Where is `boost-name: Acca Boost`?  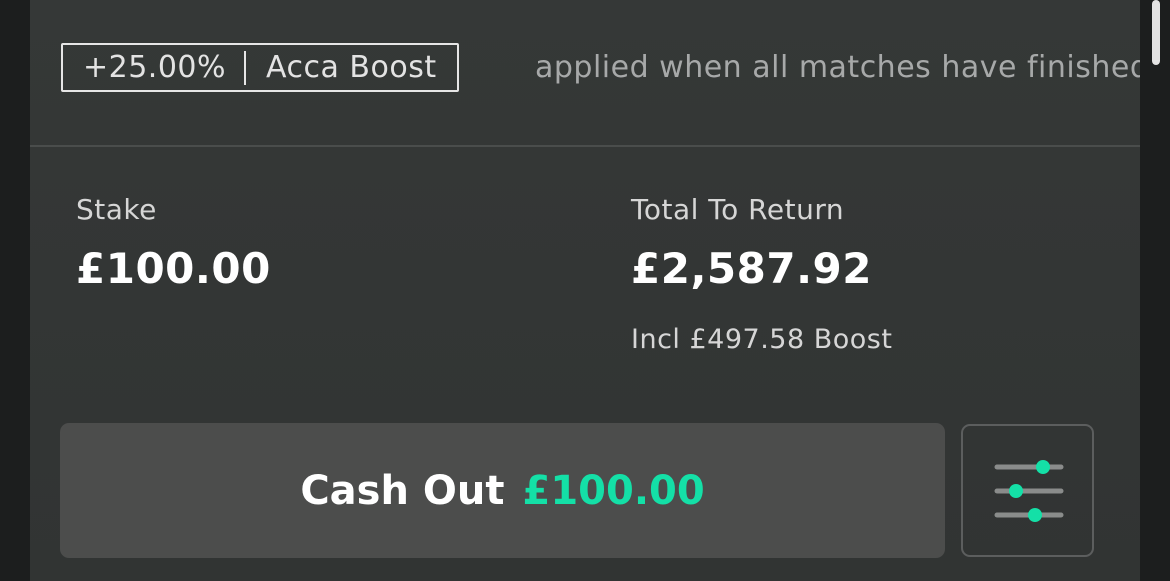 boost-name: Acca Boost is located at coordinates (351, 67).